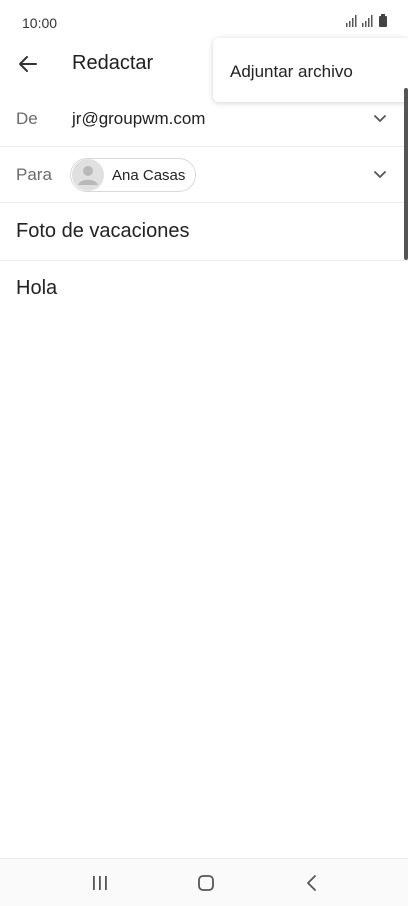  I want to click on recent-apps-icon, so click(100, 883).